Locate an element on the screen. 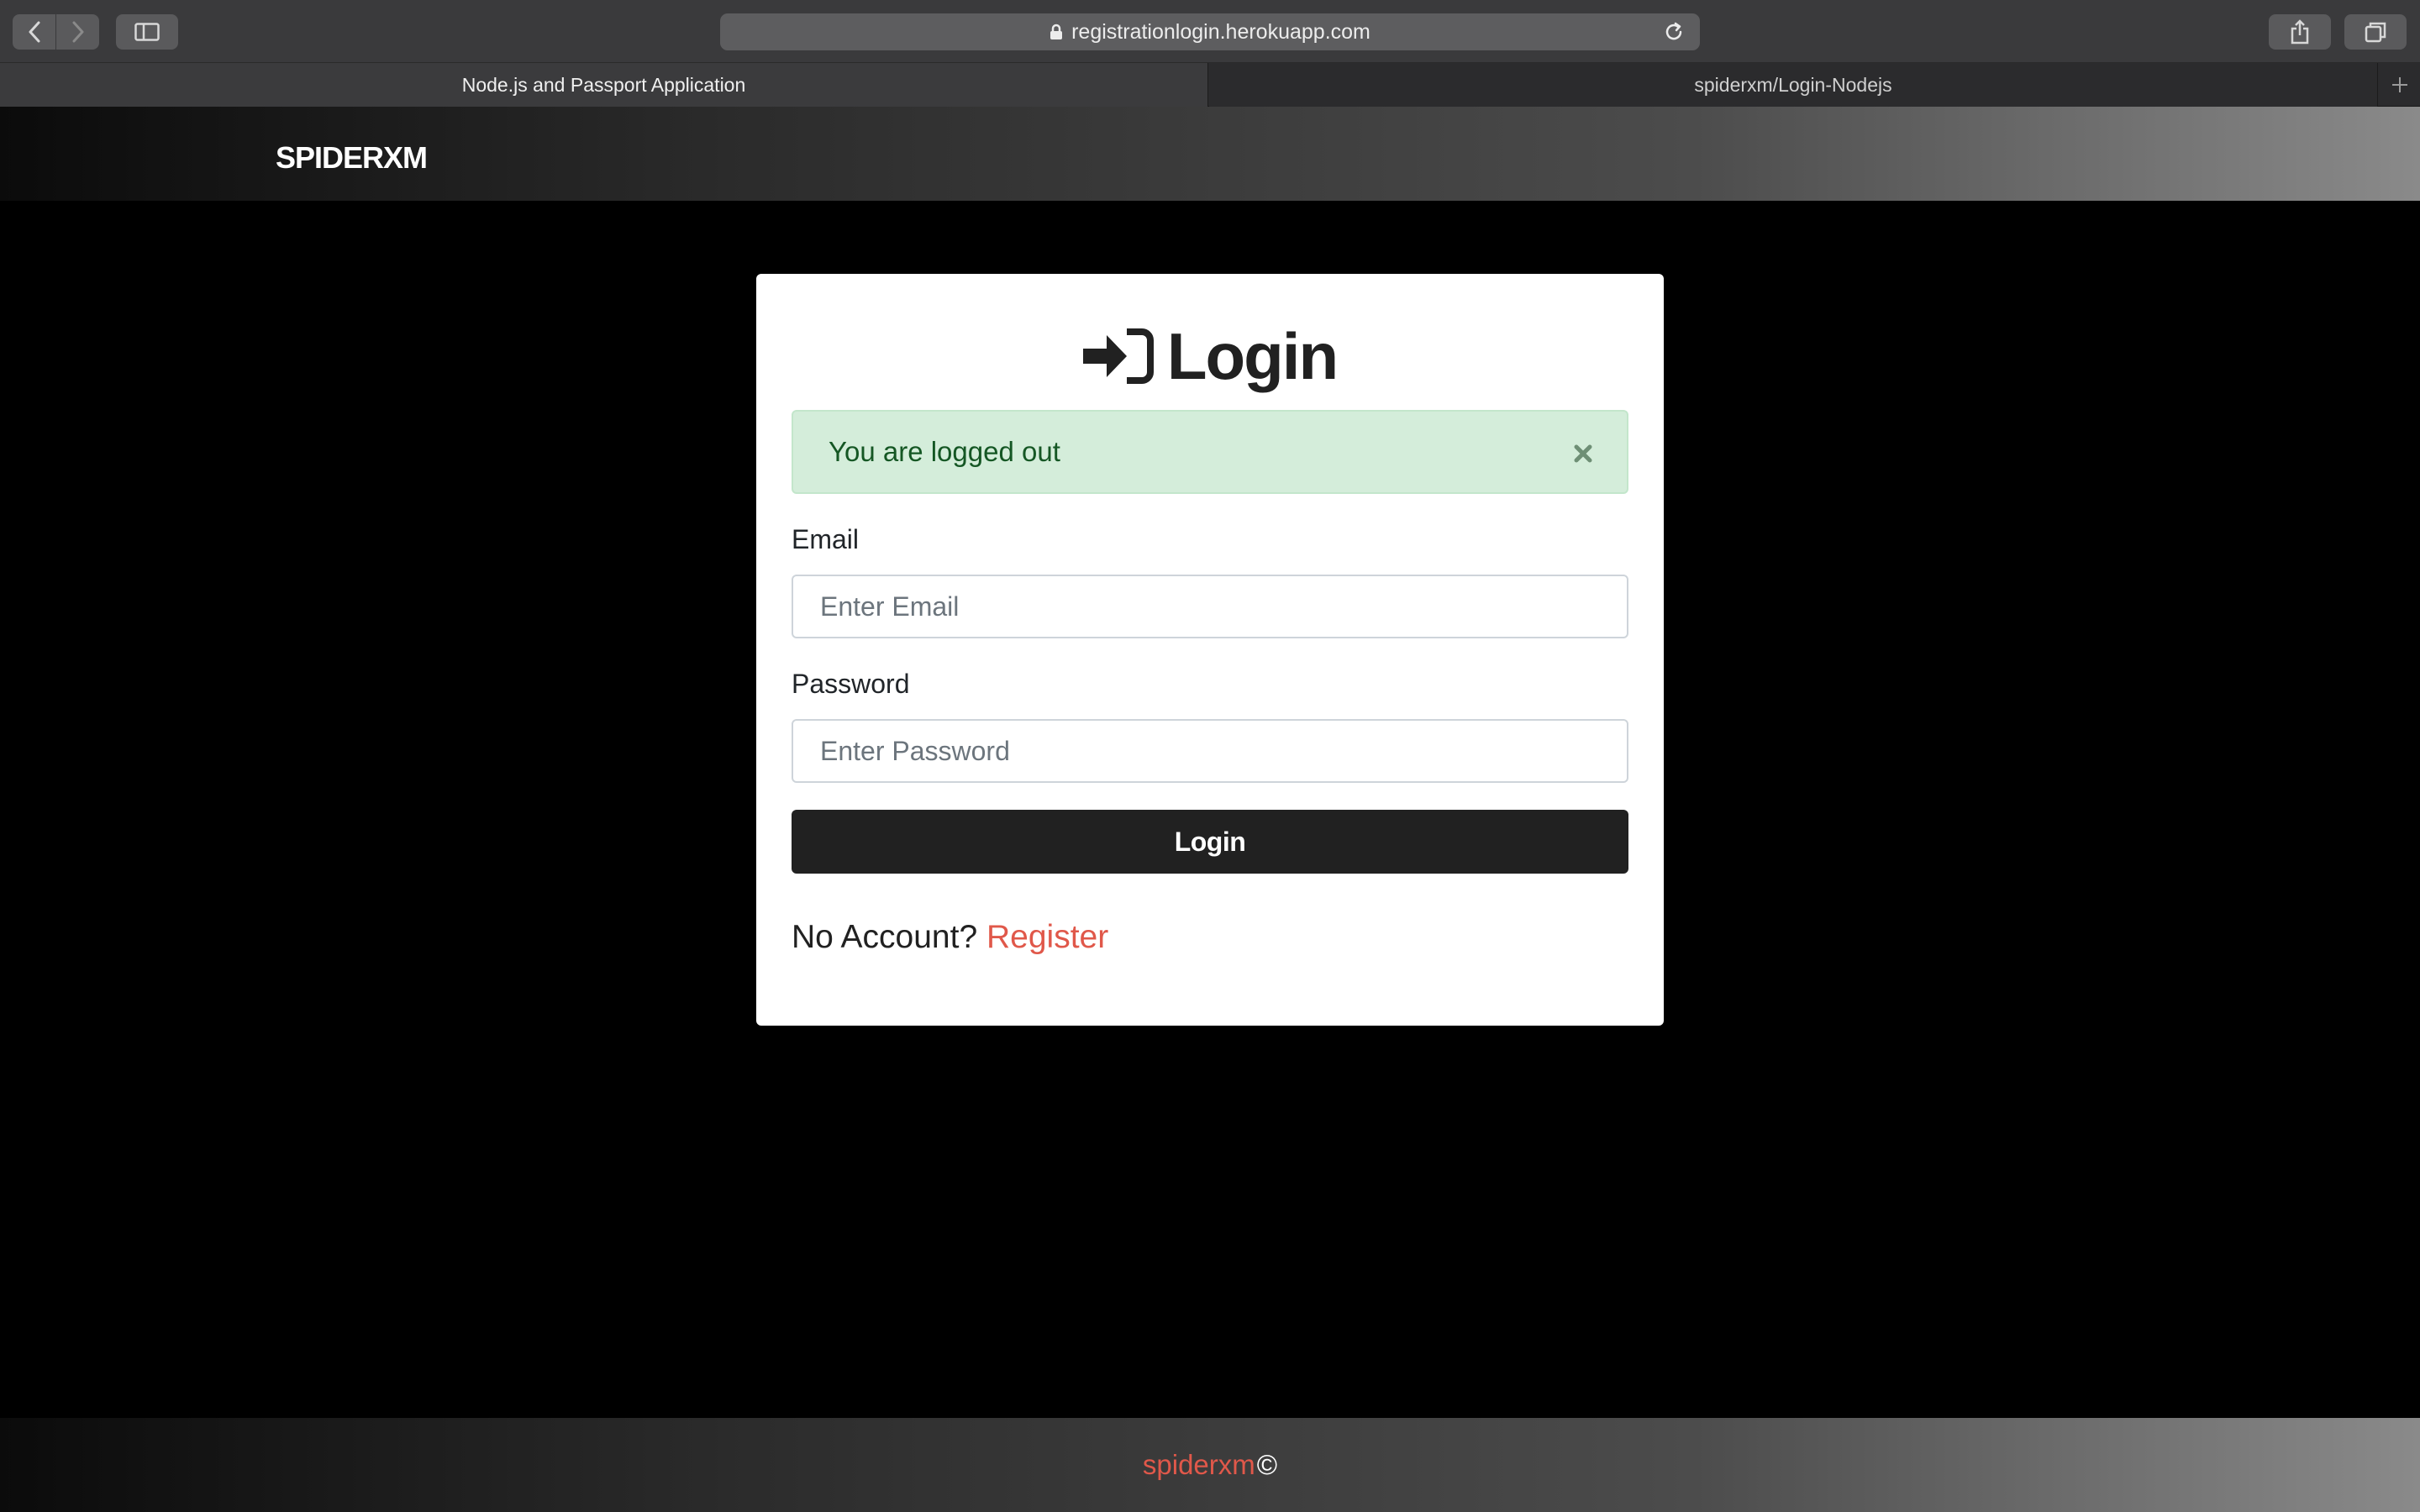 This screenshot has height=1512, width=2420. email-label: Email is located at coordinates (826, 539).